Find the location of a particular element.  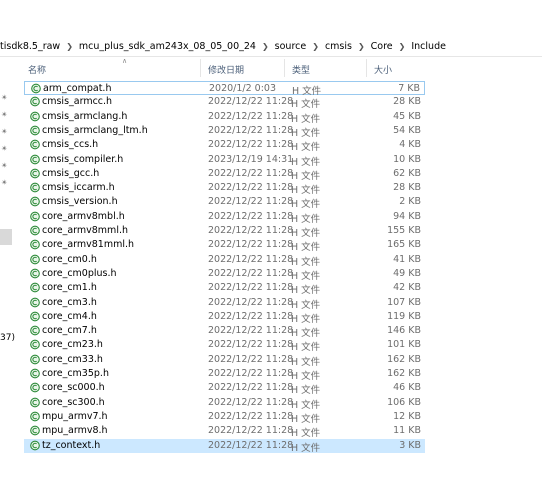

file-row: cmsis_armcc.h 2022/12/22 11:28 H 文件 28 KB is located at coordinates (224, 102).